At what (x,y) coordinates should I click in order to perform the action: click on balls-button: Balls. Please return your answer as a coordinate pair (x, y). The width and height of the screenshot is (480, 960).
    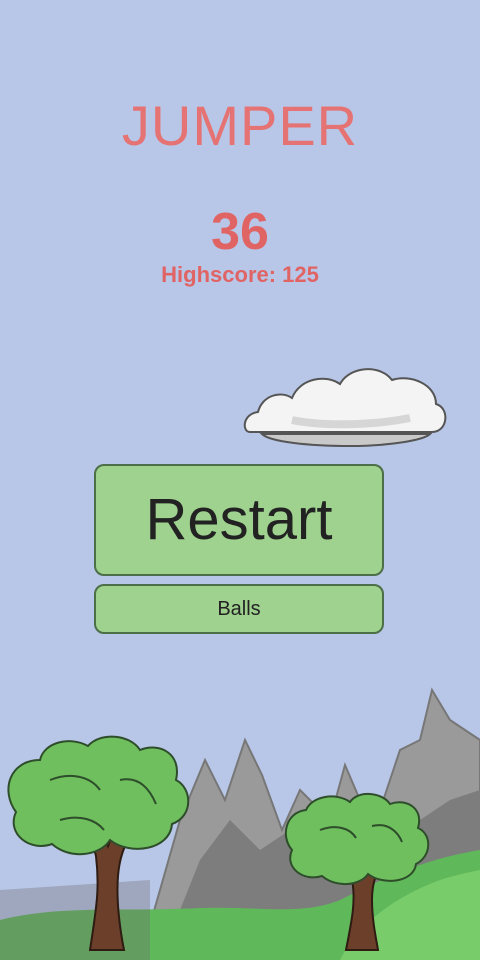
    Looking at the image, I should click on (239, 609).